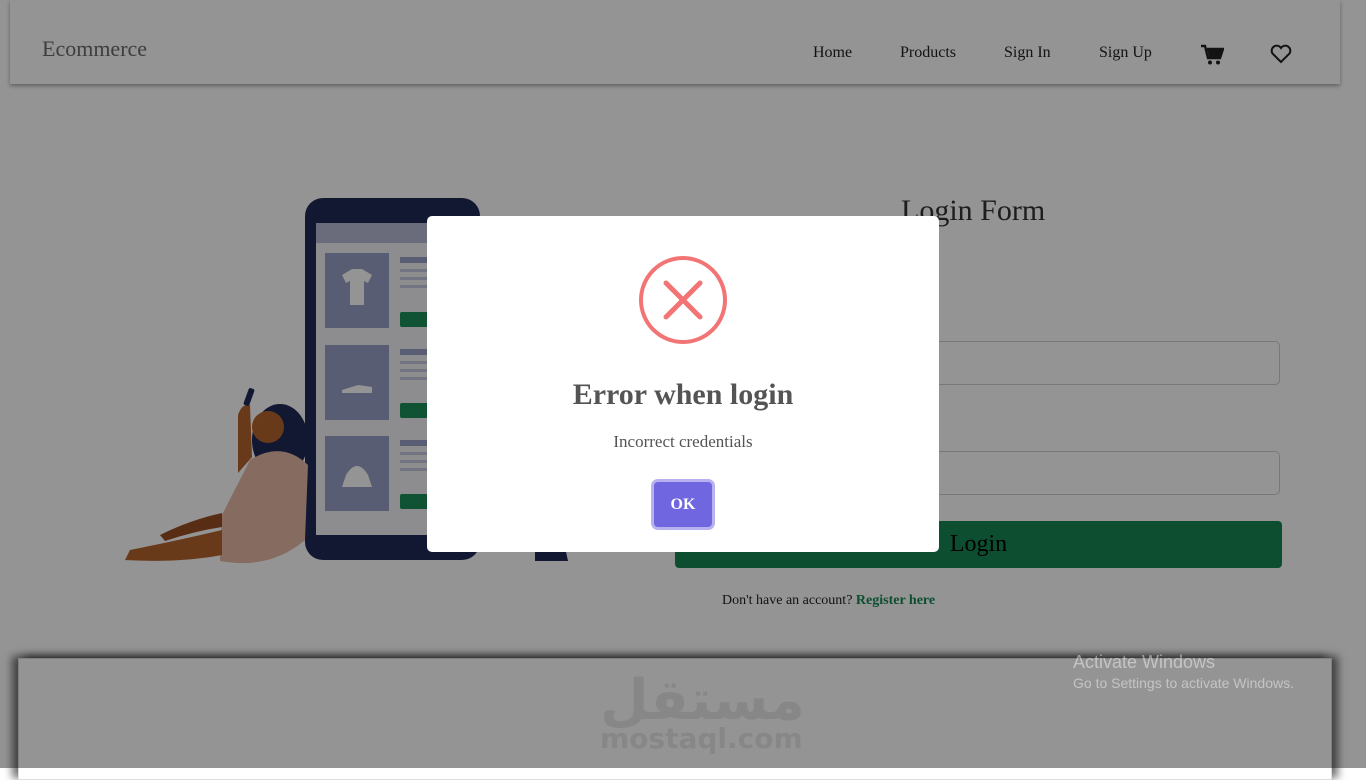  Describe the element at coordinates (1144, 662) in the screenshot. I see `activation-title: Activate Windows` at that location.